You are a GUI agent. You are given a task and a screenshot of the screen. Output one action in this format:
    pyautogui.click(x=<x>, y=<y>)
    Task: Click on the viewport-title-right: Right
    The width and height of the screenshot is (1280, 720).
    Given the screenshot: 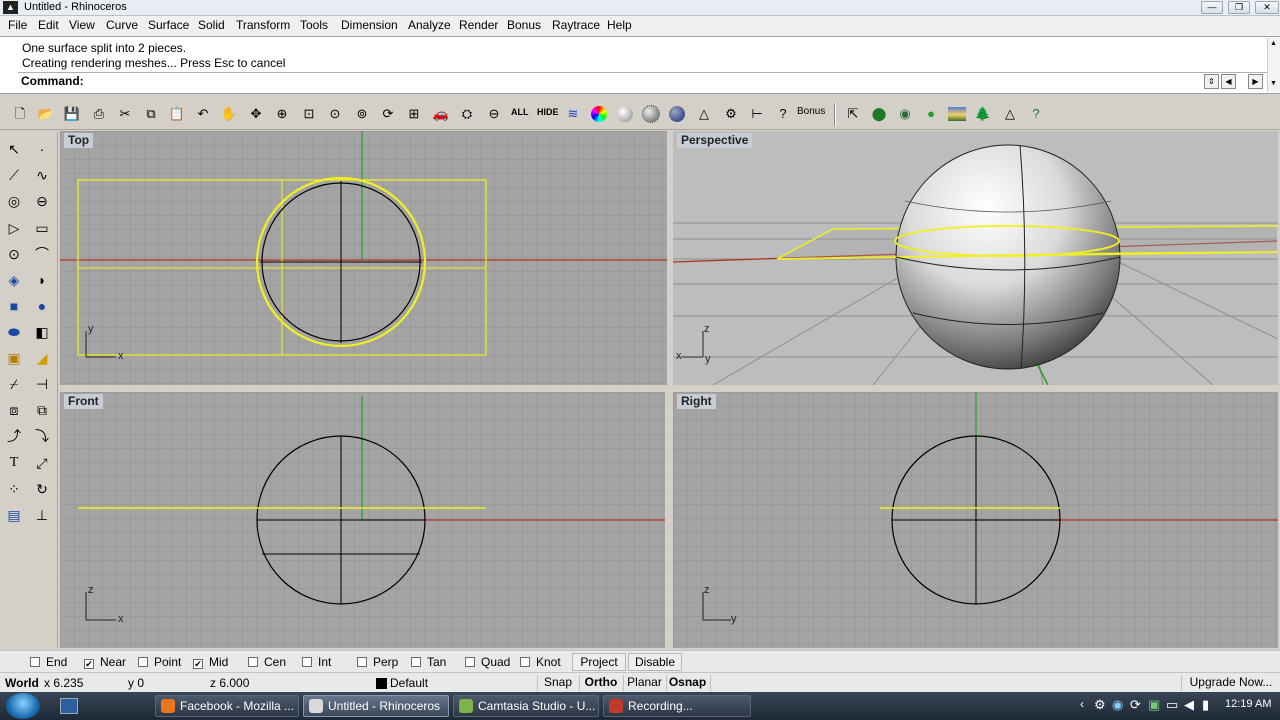 What is the action you would take?
    pyautogui.click(x=696, y=401)
    